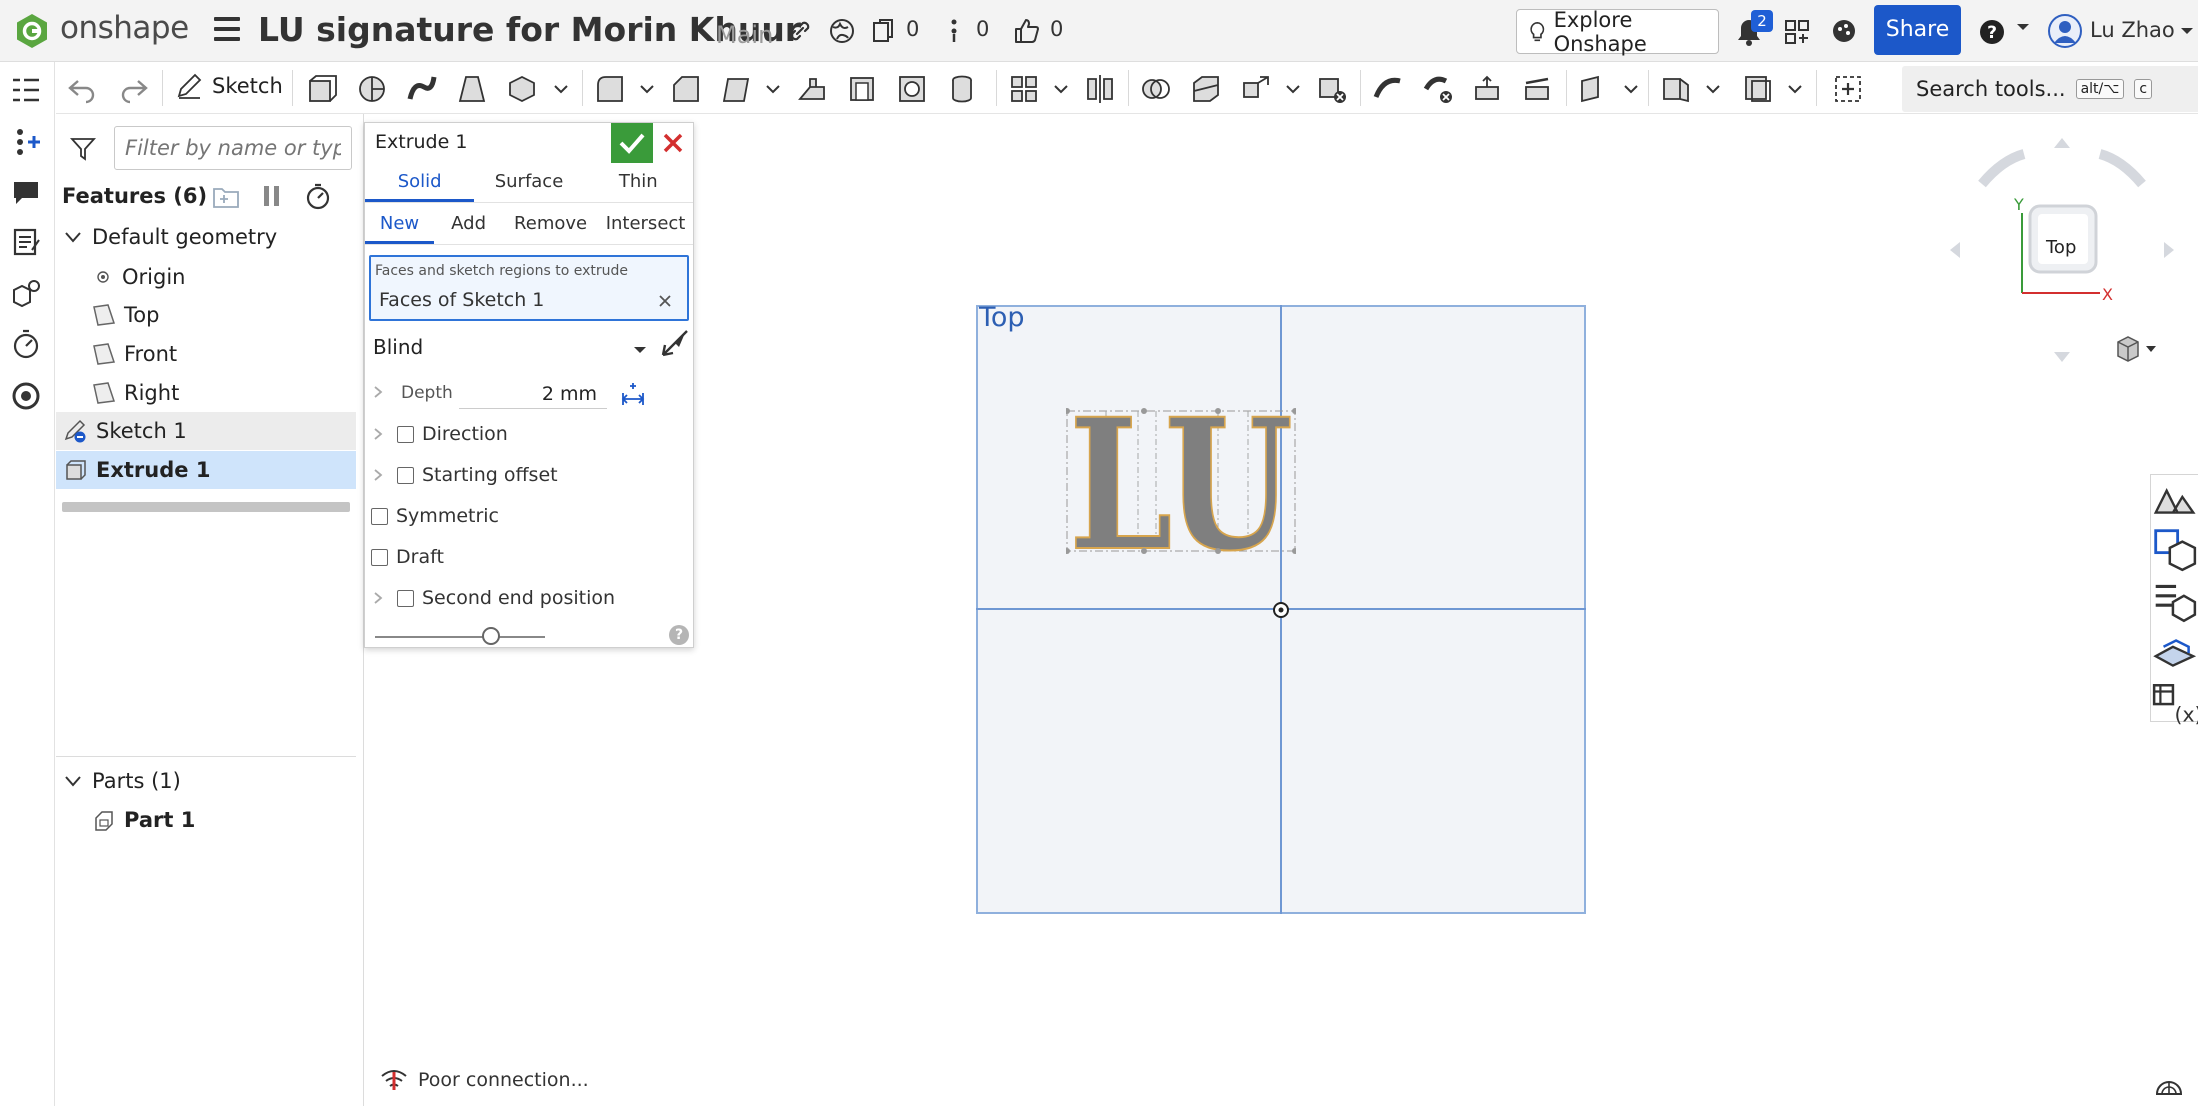 This screenshot has height=1106, width=2198. Describe the element at coordinates (405, 434) in the screenshot. I see `direction-checkbox` at that location.